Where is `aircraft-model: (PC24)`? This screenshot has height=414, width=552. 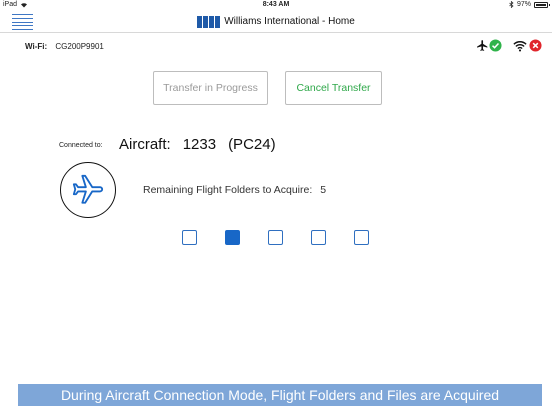
aircraft-model: (PC24) is located at coordinates (252, 144).